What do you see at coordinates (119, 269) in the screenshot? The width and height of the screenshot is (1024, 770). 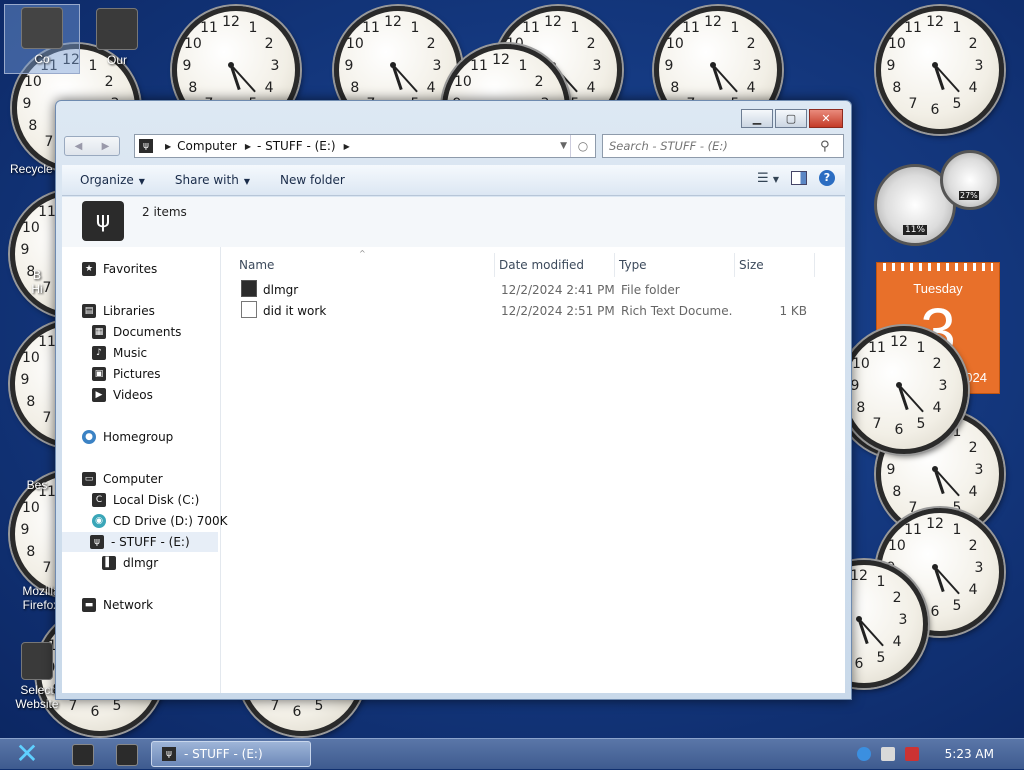 I see `nav-favorites: ★ Favorites` at bounding box center [119, 269].